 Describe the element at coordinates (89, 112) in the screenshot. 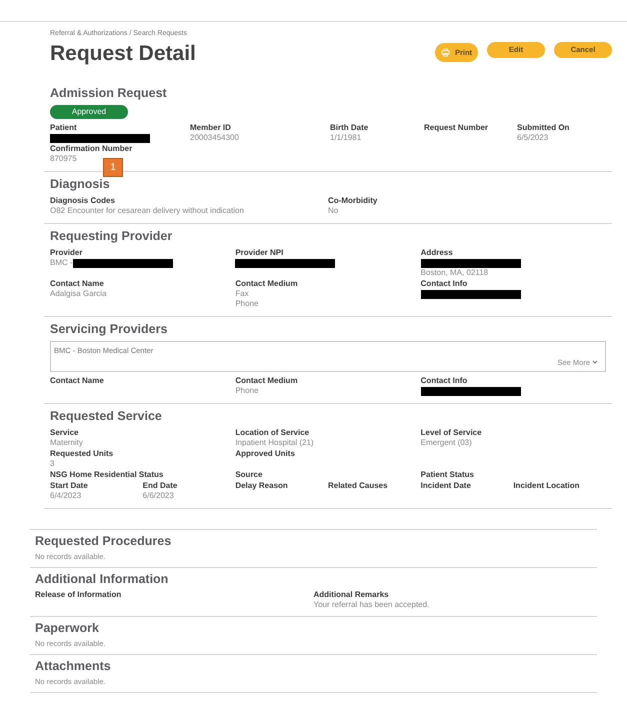

I see `status-badge: Approved` at that location.